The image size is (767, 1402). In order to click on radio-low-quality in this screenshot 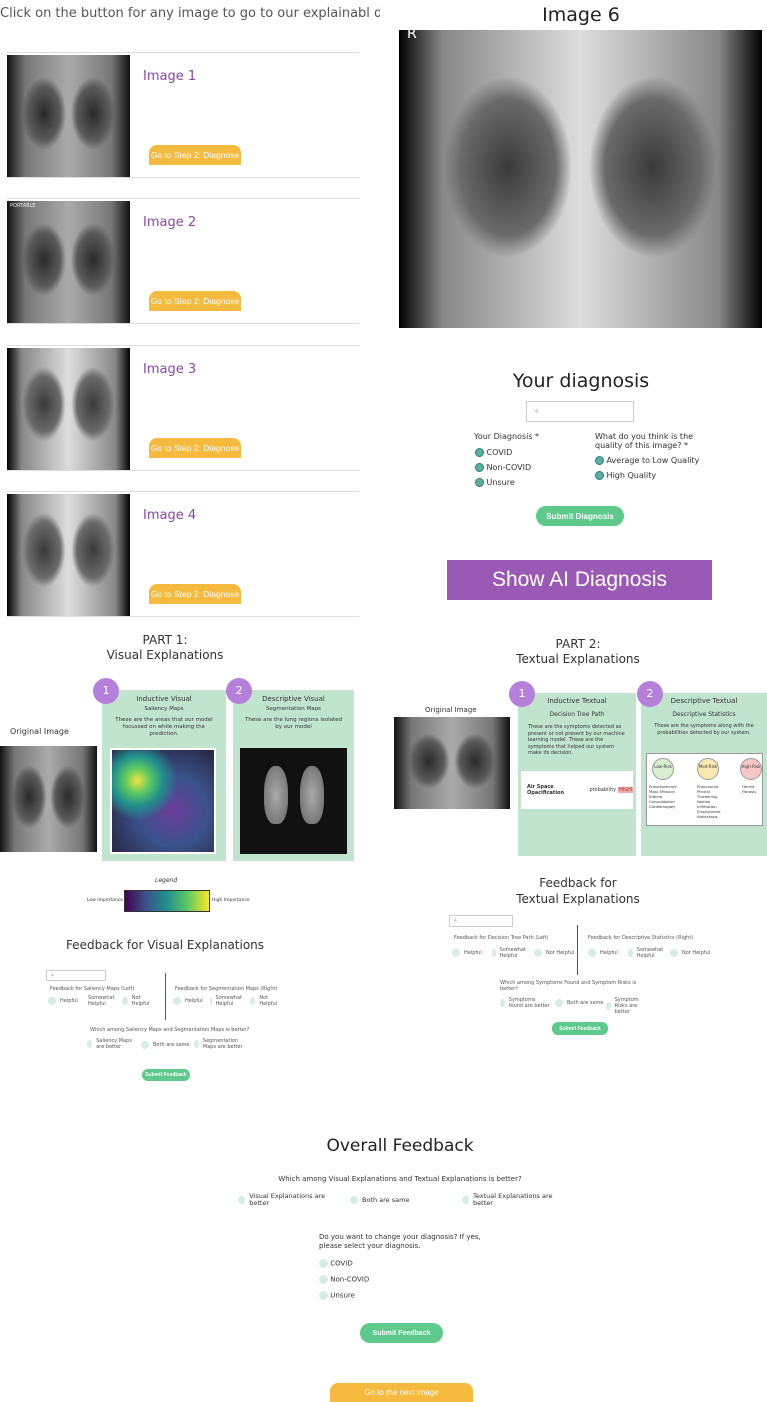, I will do `click(599, 460)`.